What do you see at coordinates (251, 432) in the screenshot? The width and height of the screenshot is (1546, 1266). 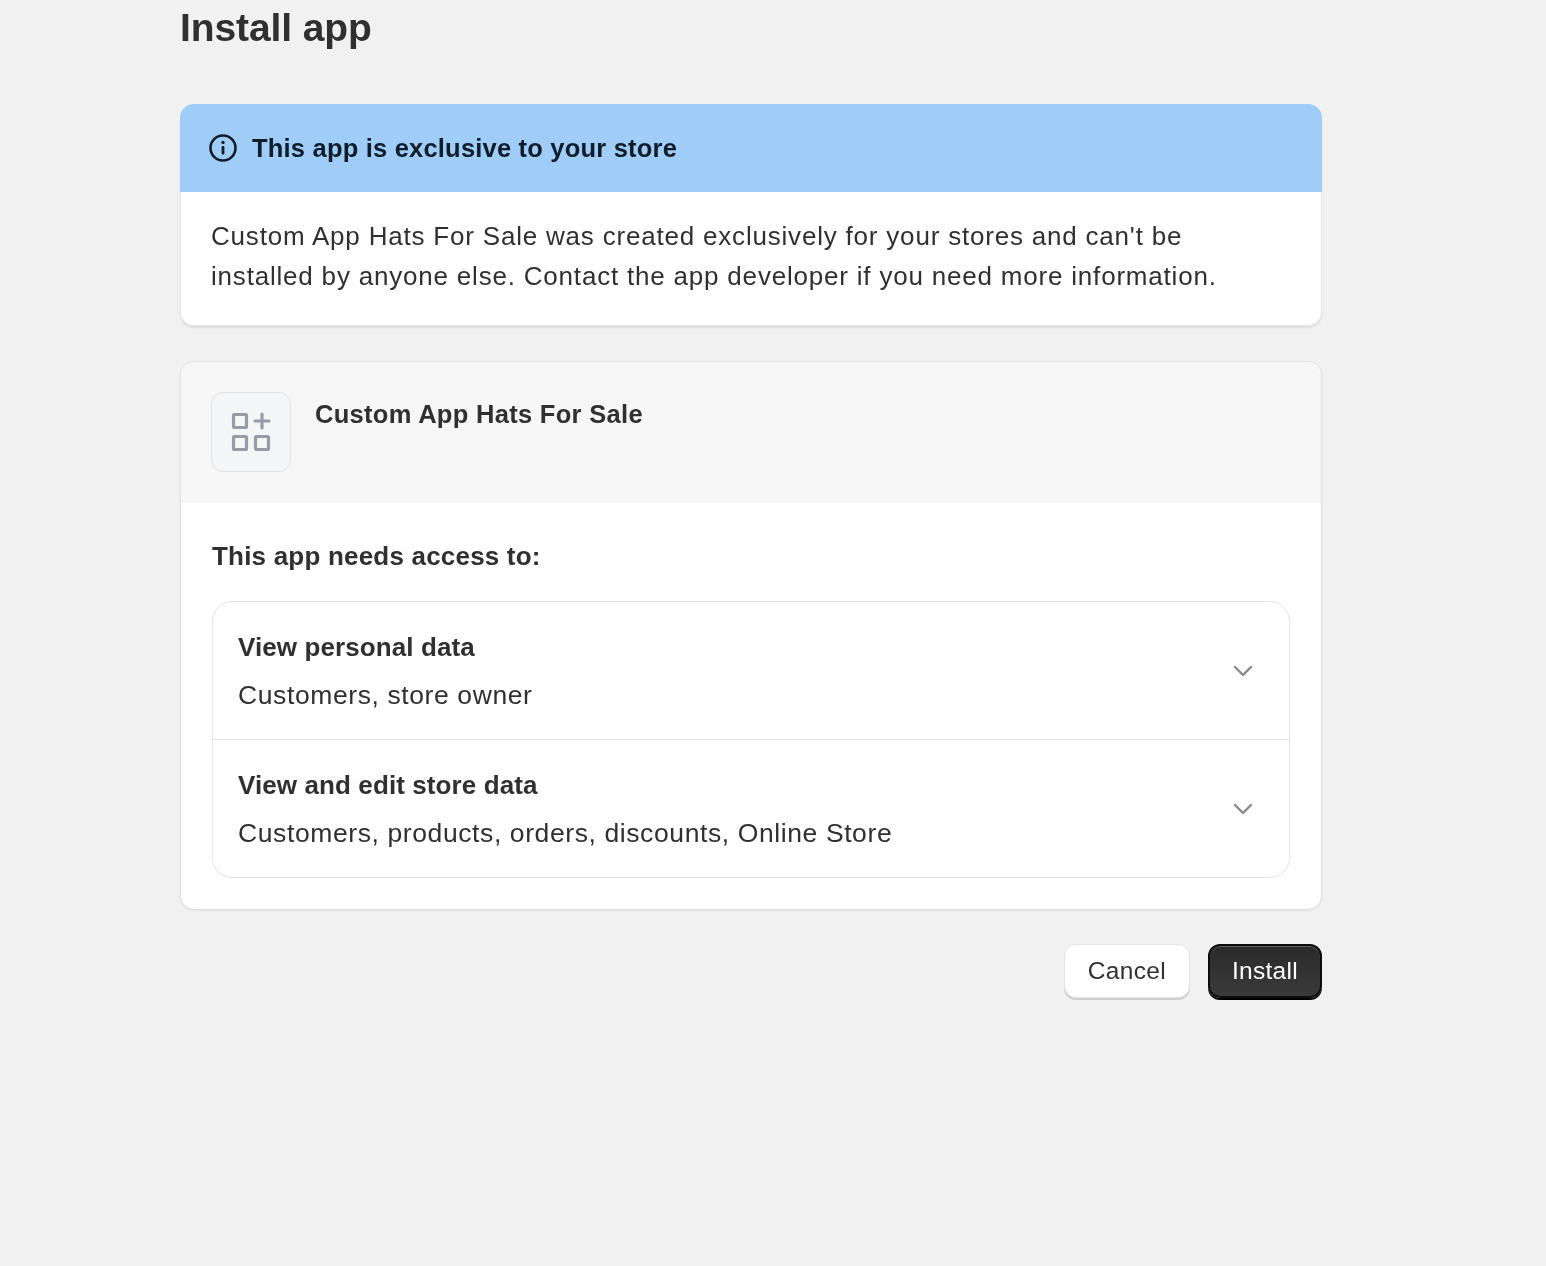 I see `app-grid-icon` at bounding box center [251, 432].